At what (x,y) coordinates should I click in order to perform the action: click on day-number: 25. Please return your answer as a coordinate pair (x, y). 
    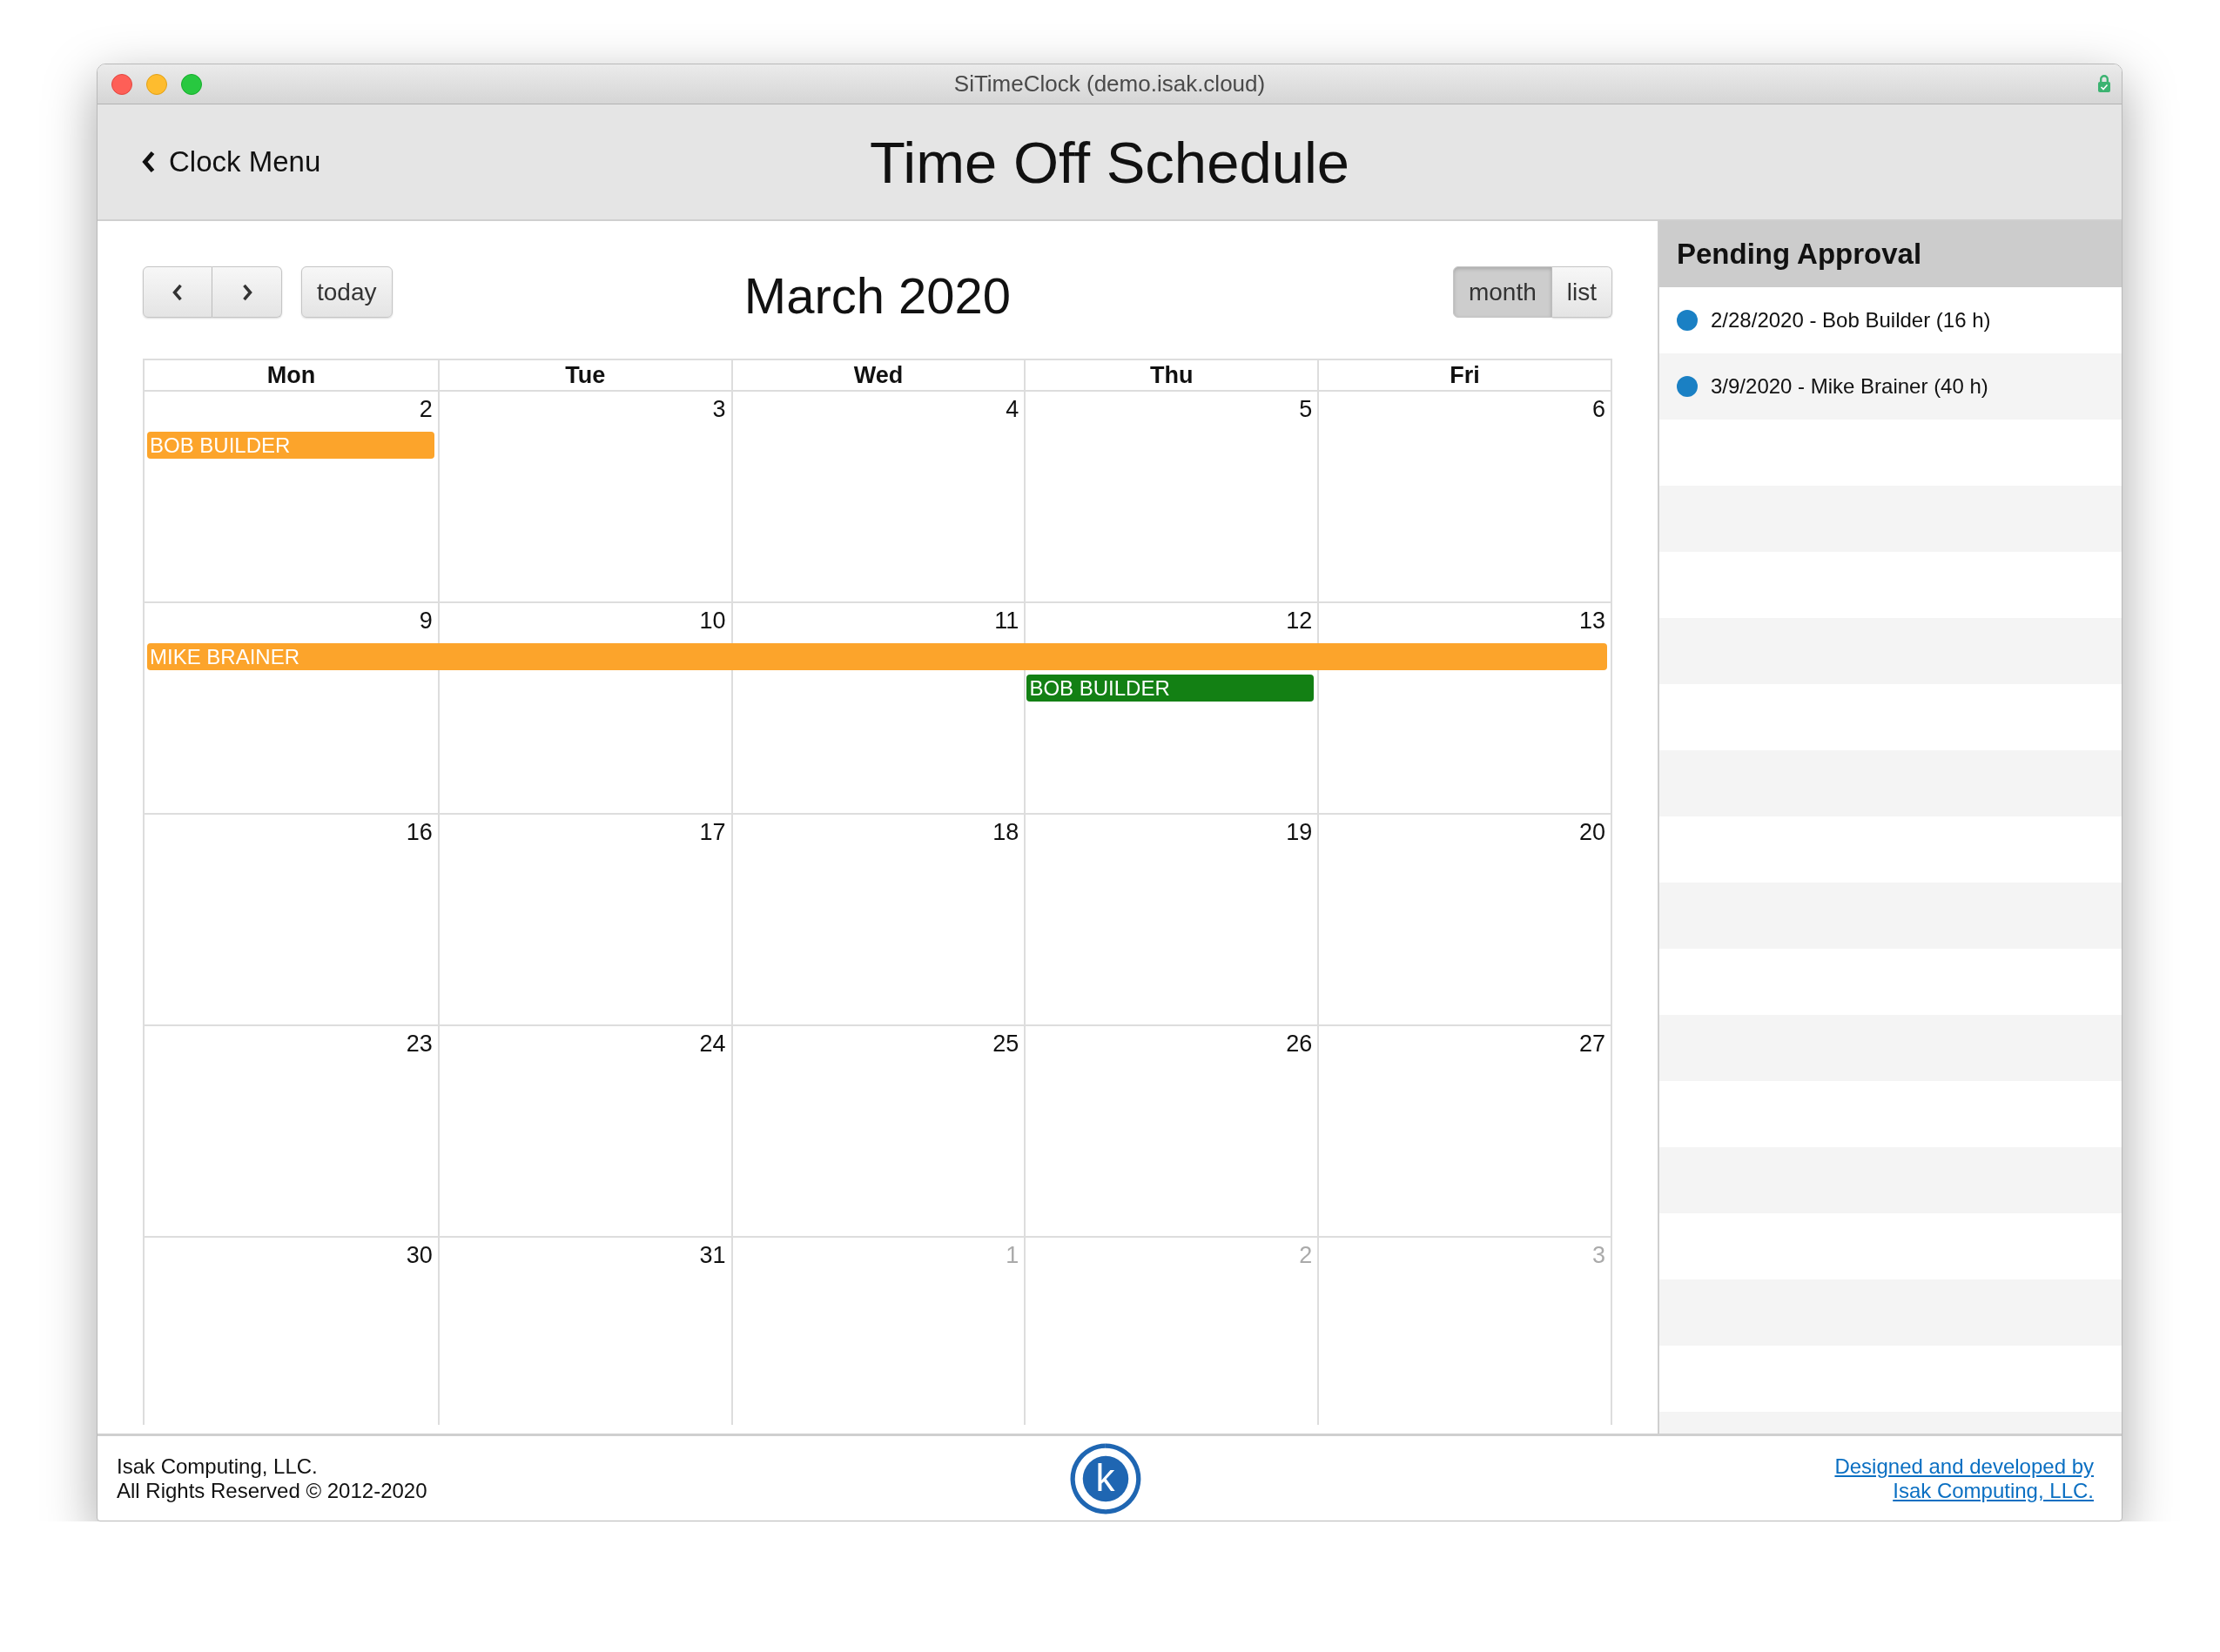
    Looking at the image, I should click on (1006, 1044).